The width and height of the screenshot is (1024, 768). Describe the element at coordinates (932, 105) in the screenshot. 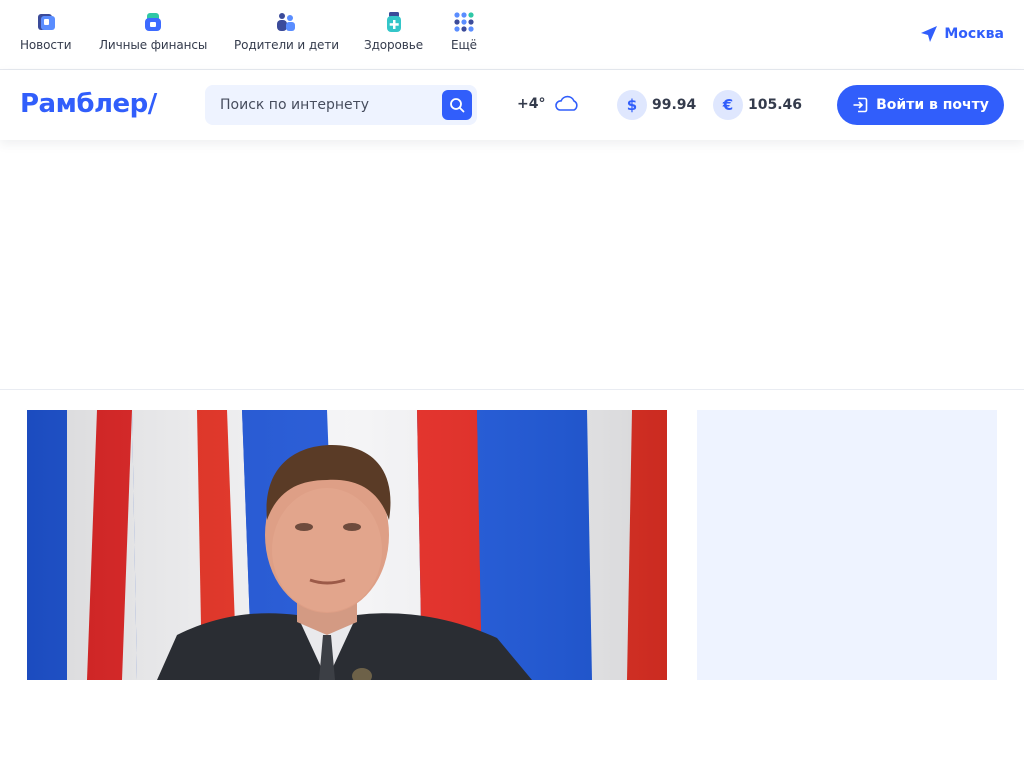

I see `login-label: Войти в почту` at that location.